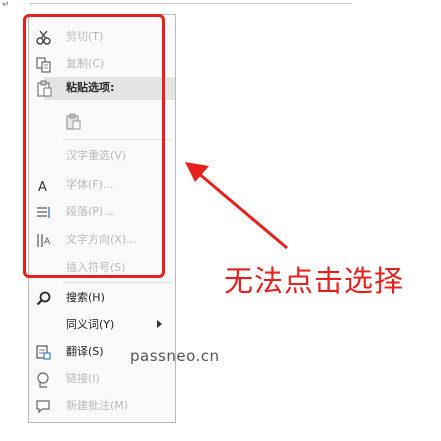 This screenshot has height=441, width=441. Describe the element at coordinates (43, 352) in the screenshot. I see `translate-icon` at that location.